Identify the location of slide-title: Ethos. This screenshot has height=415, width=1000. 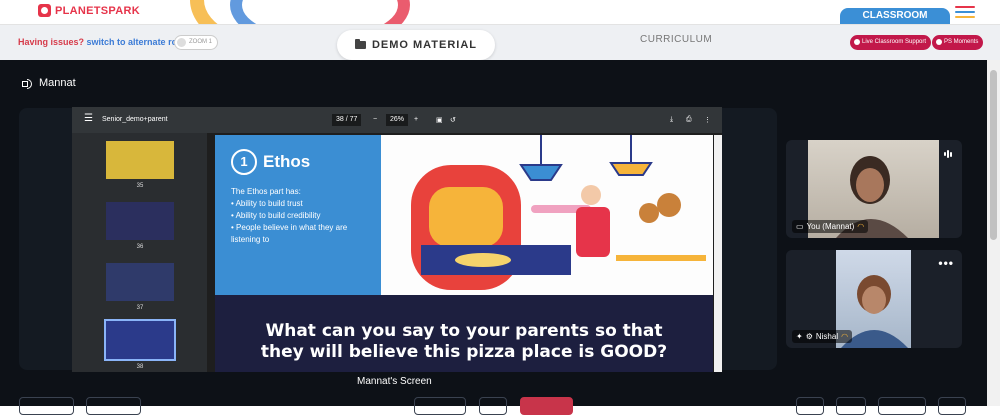
(287, 161).